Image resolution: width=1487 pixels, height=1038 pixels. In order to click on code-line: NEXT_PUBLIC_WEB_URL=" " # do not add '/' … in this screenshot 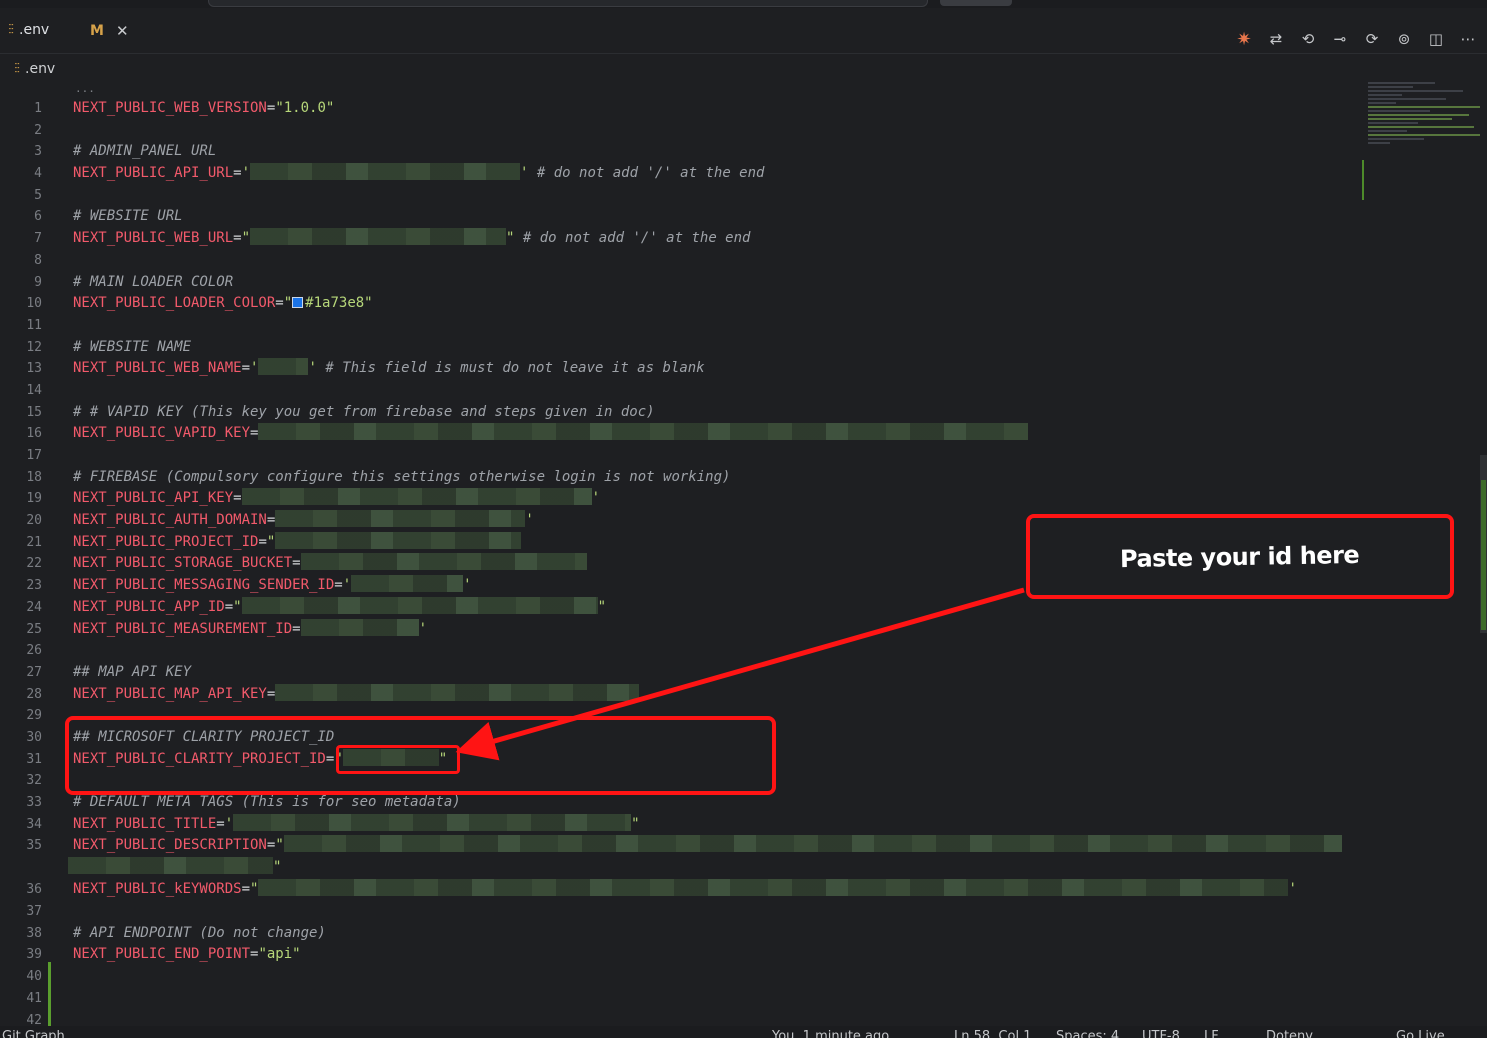, I will do `click(718, 239)`.